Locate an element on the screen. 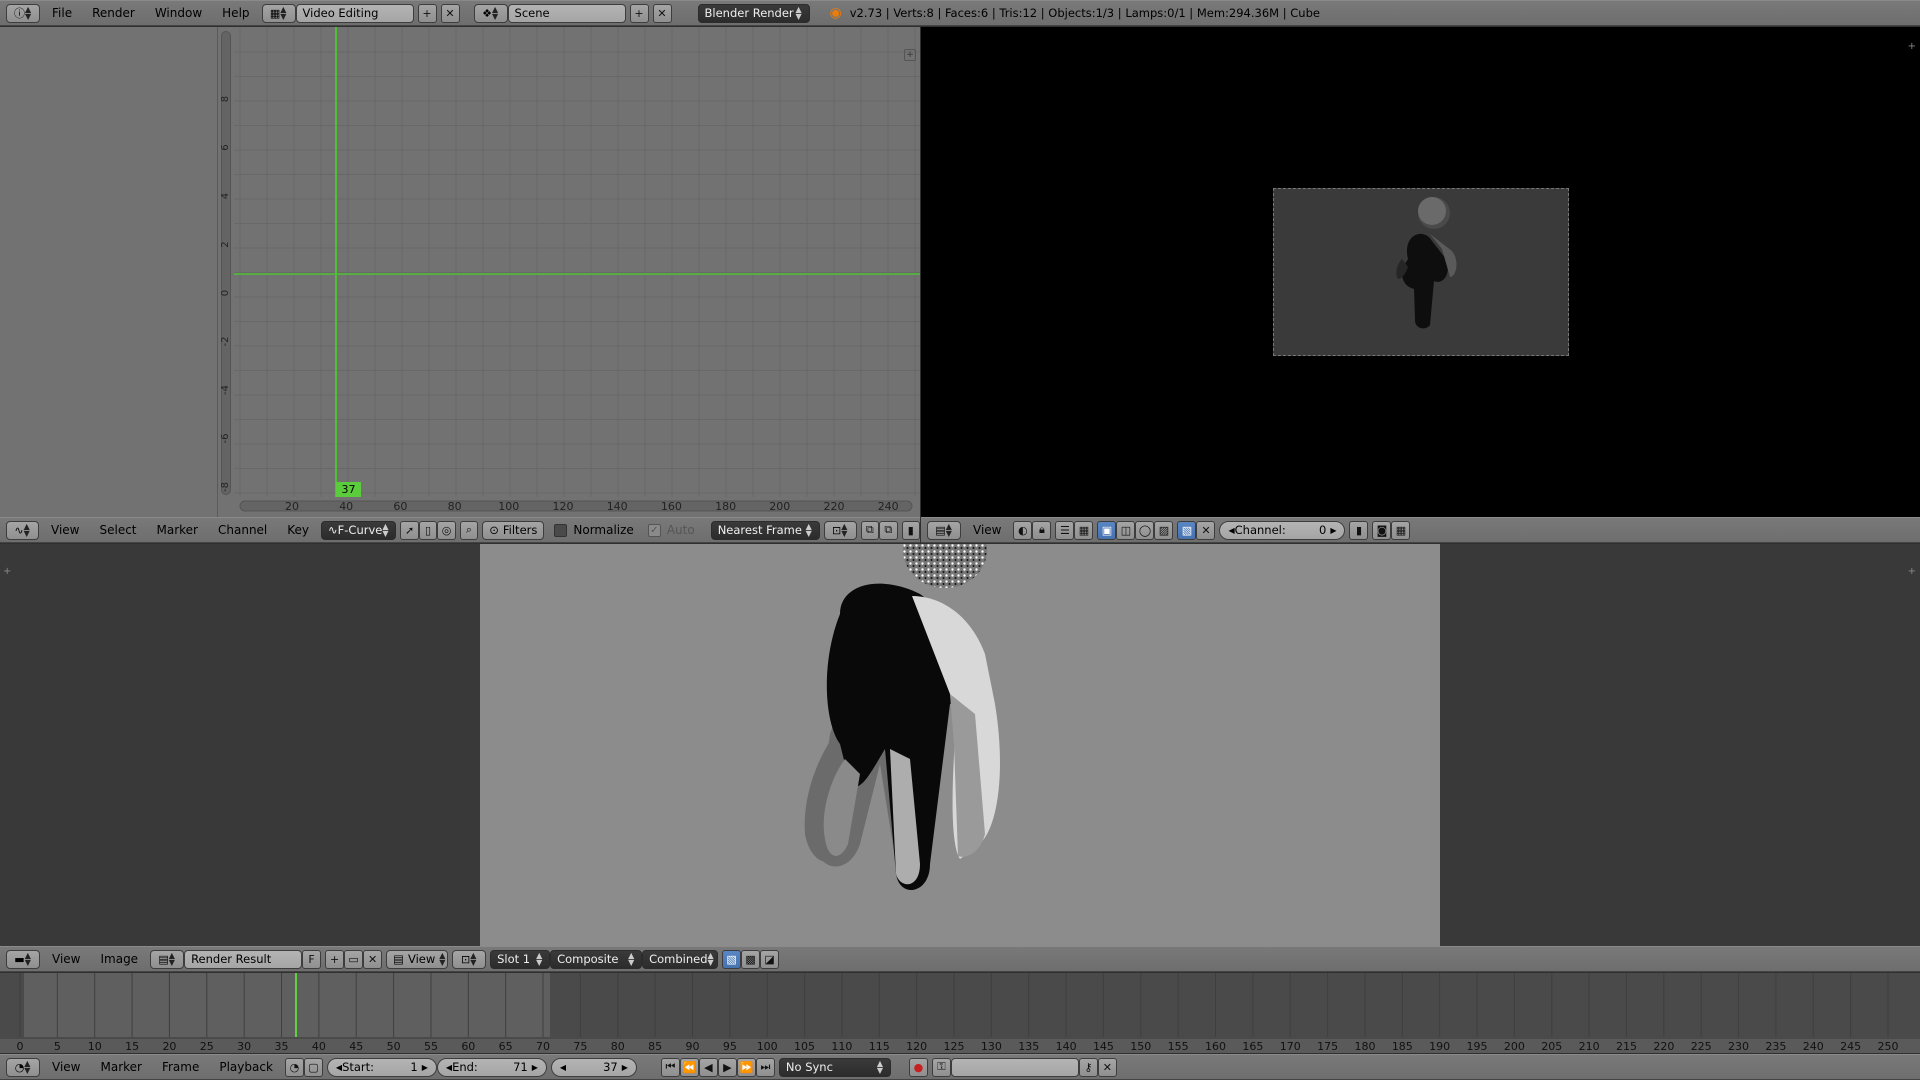 The height and width of the screenshot is (1080, 1920). delete-scene-icon: ✕ is located at coordinates (662, 13).